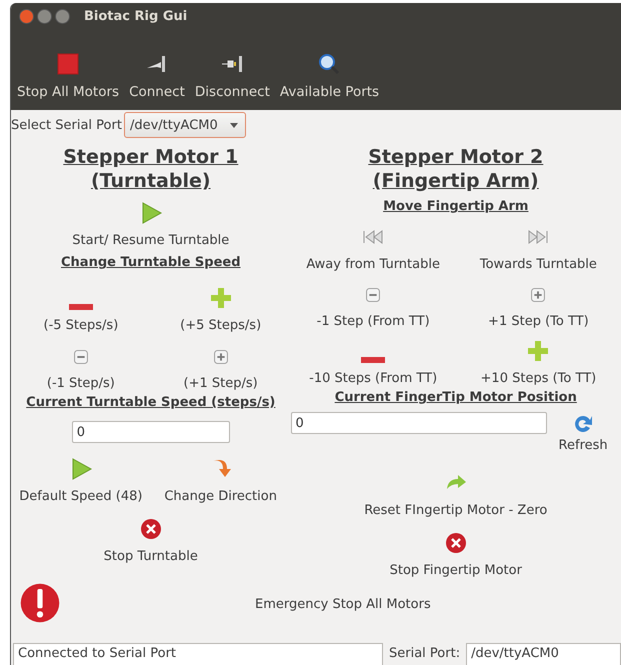  What do you see at coordinates (221, 364) in the screenshot?
I see `speed-button: (+1 Step/s)` at bounding box center [221, 364].